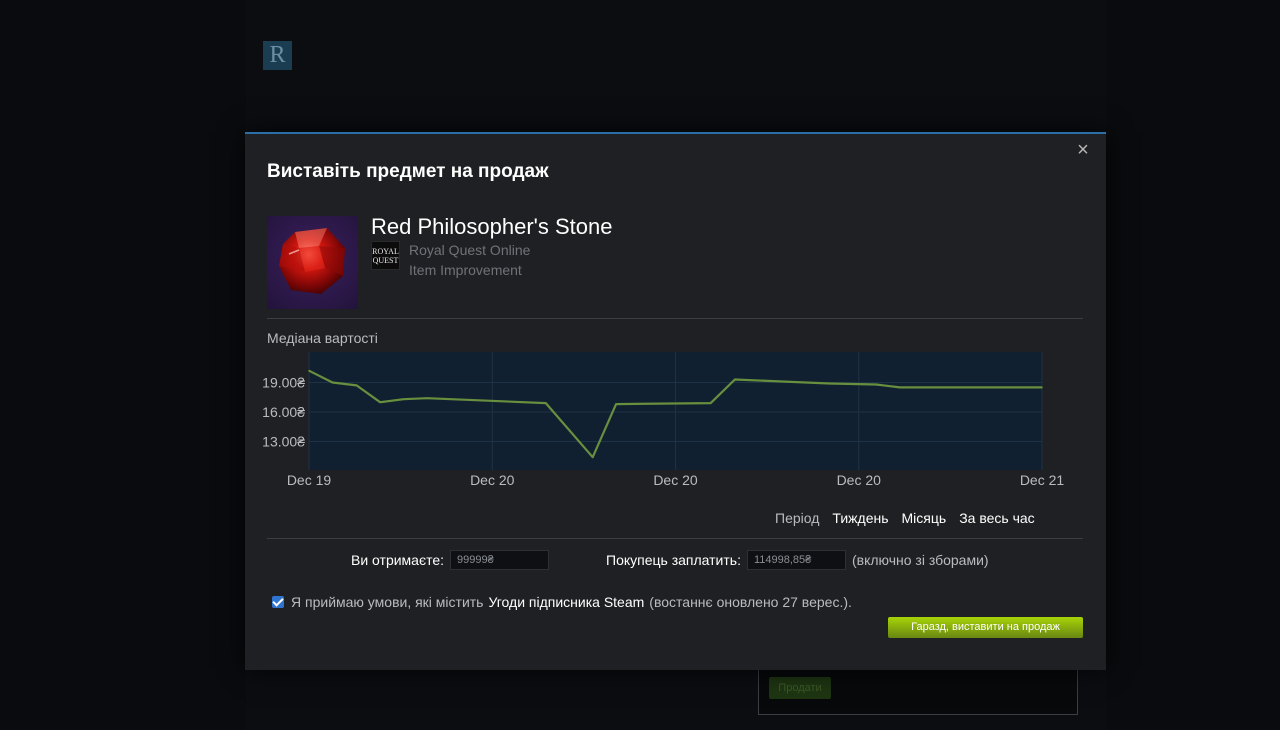 The height and width of the screenshot is (730, 1280). I want to click on list-for-sale-button: Гаразд, виставити на продаж, so click(985, 627).